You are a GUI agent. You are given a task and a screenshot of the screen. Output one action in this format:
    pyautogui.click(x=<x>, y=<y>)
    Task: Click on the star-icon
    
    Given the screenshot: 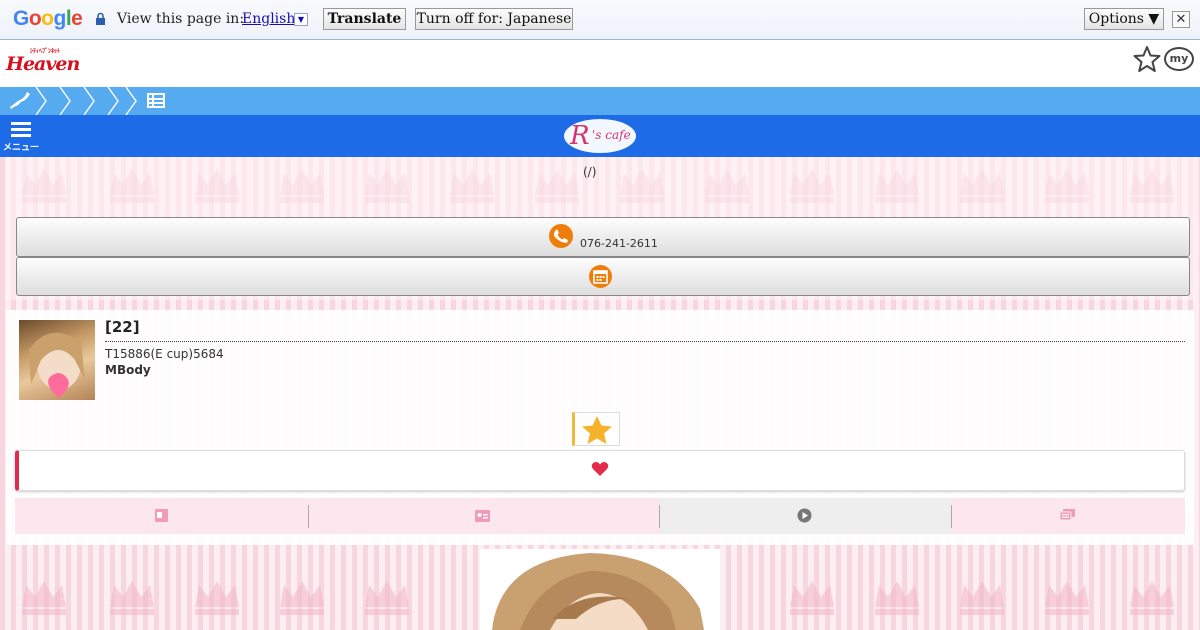 What is the action you would take?
    pyautogui.click(x=597, y=430)
    